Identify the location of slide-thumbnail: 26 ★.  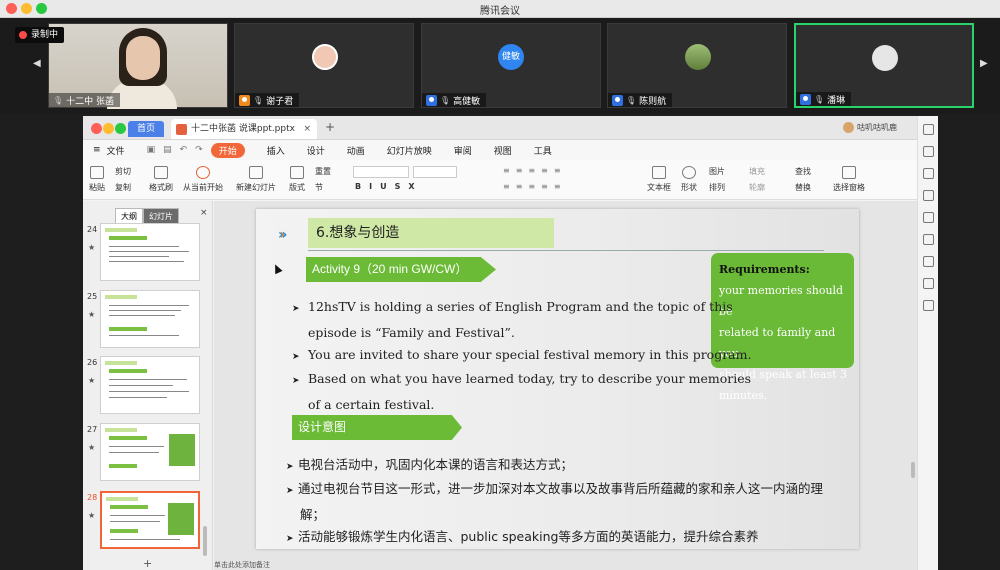
(148, 387).